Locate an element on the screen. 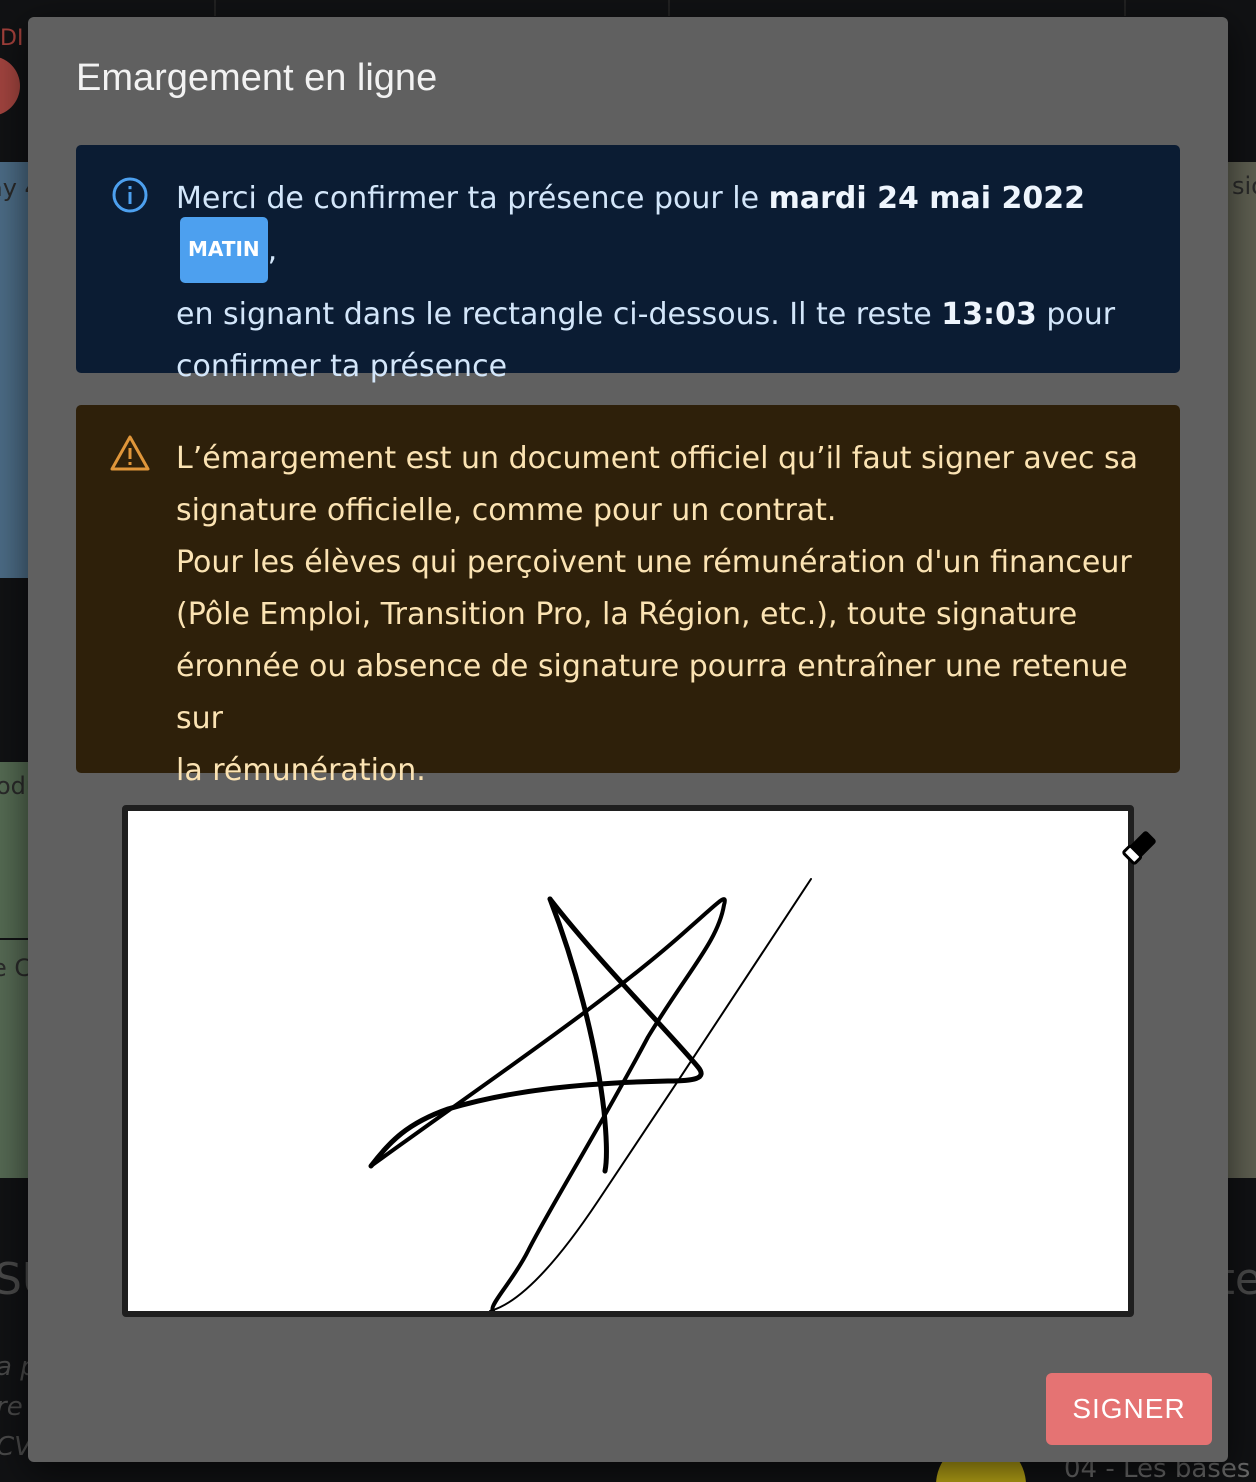 This screenshot has height=1482, width=1256. description-text: re is located at coordinates (11, 1407).